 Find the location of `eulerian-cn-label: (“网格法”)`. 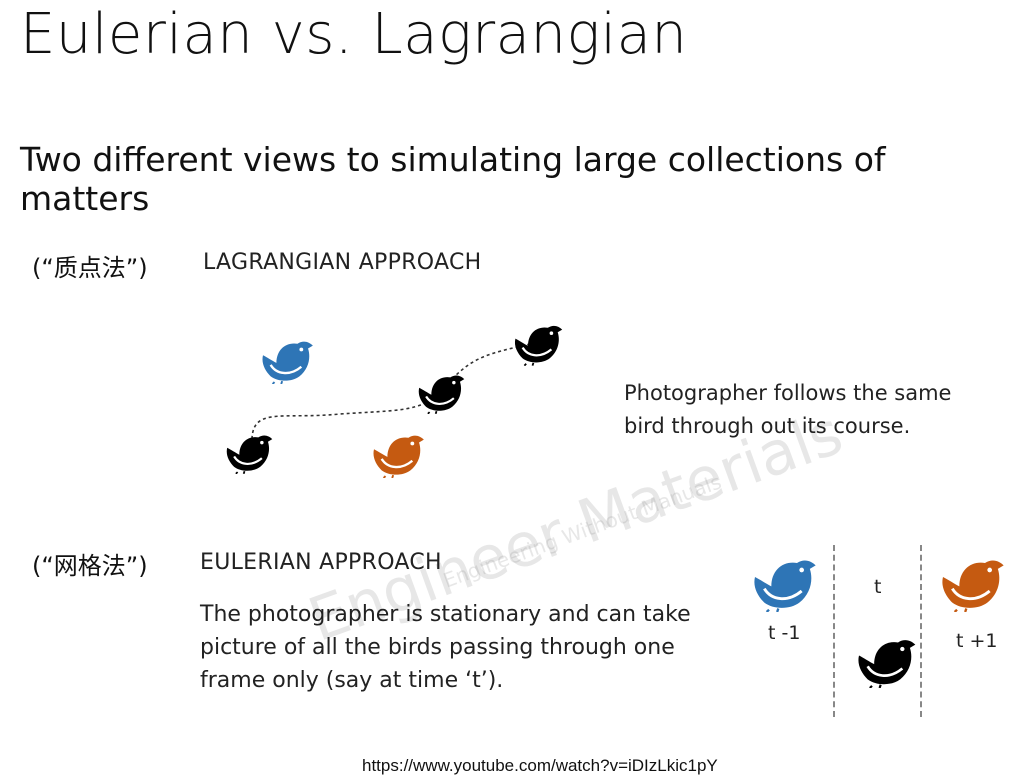

eulerian-cn-label: (“网格法”) is located at coordinates (90, 566).